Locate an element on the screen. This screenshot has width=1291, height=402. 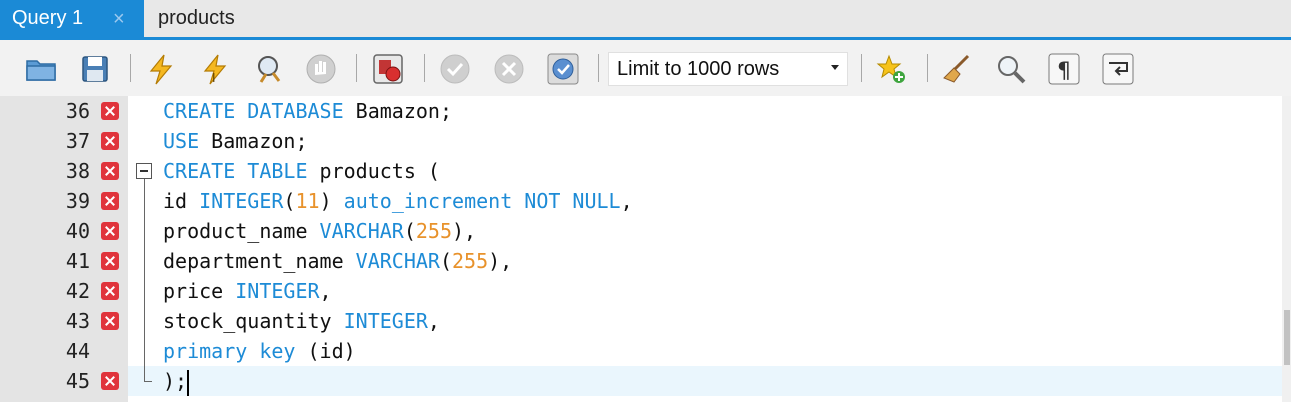
tab-query-1: Query 1 × is located at coordinates (72, 18).